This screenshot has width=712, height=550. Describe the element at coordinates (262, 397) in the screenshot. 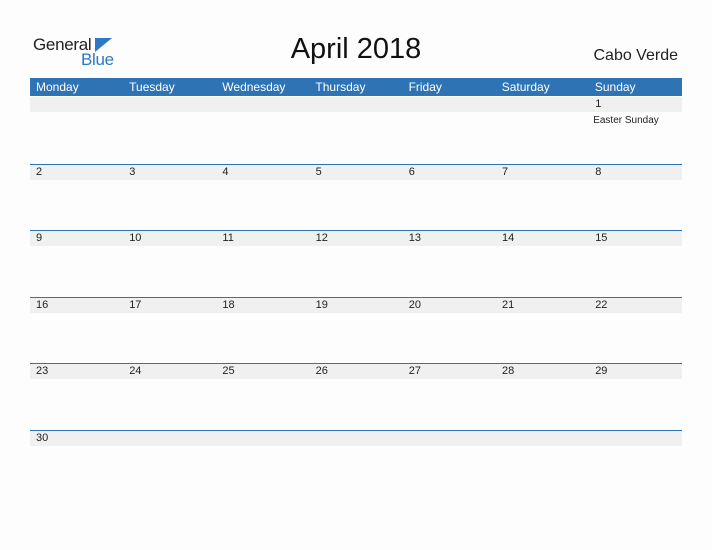

I see `day-cell: 25` at that location.